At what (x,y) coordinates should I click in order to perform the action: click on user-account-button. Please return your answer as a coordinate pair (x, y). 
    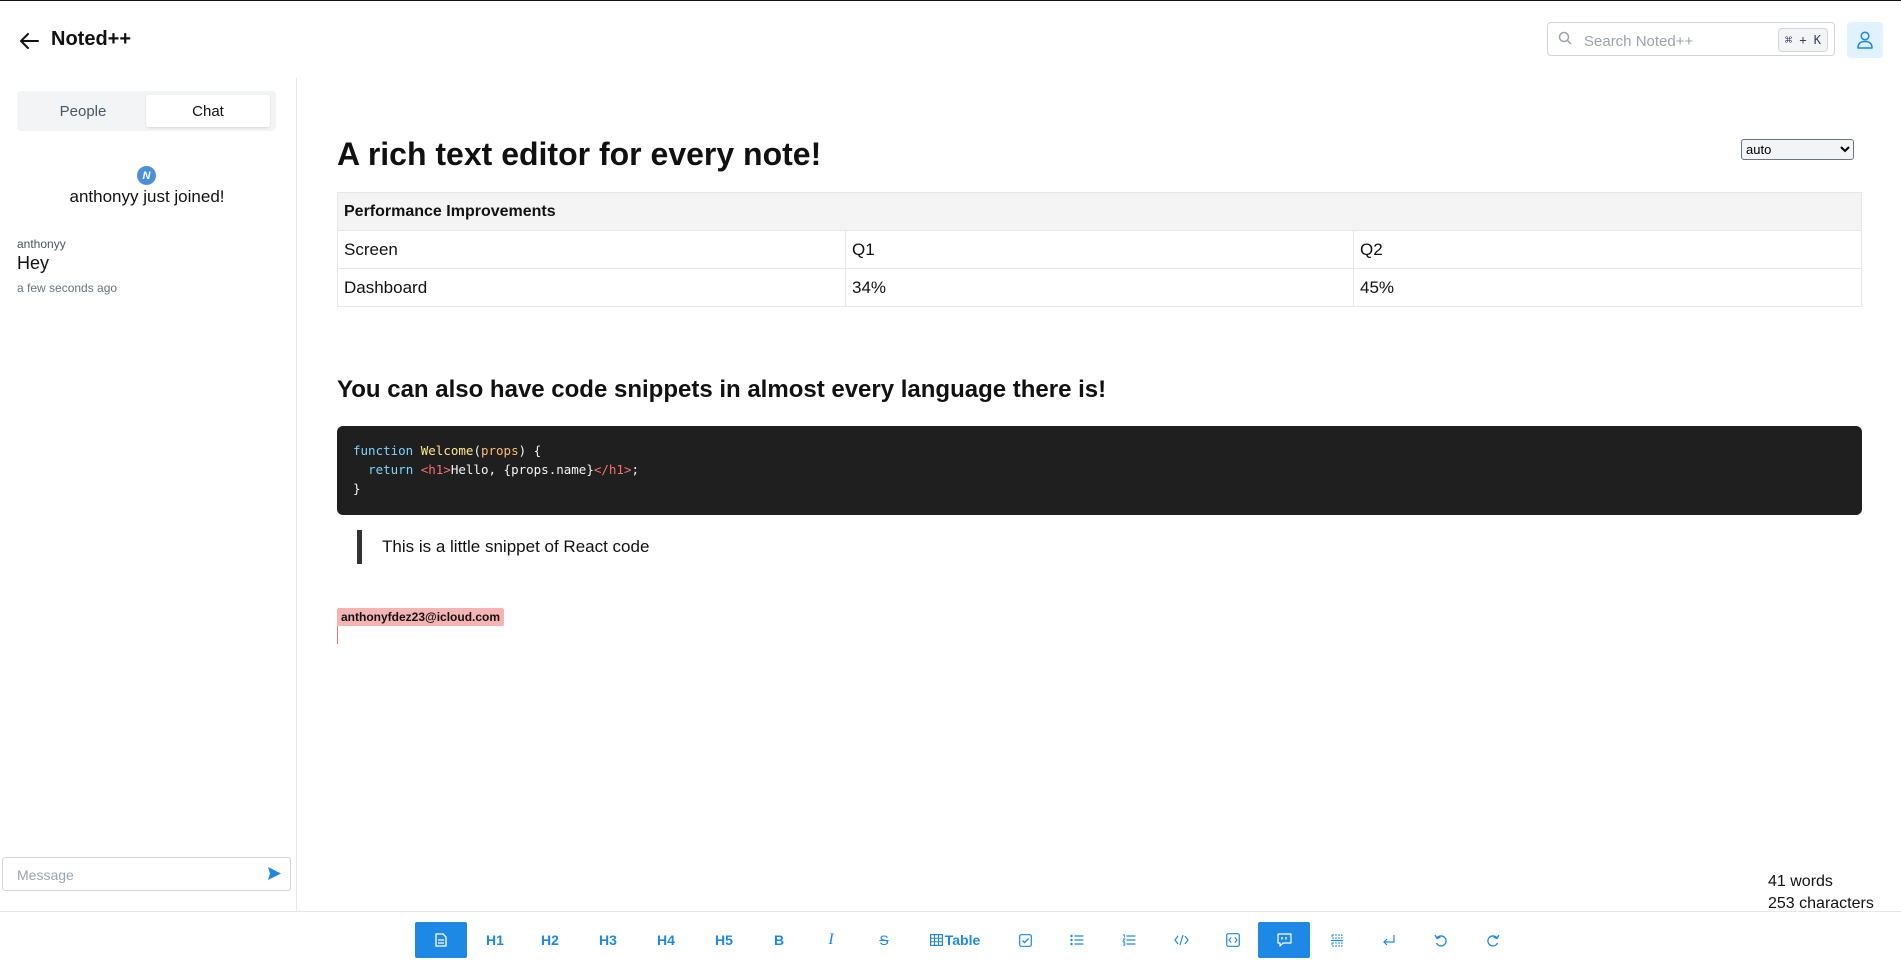
    Looking at the image, I should click on (1865, 40).